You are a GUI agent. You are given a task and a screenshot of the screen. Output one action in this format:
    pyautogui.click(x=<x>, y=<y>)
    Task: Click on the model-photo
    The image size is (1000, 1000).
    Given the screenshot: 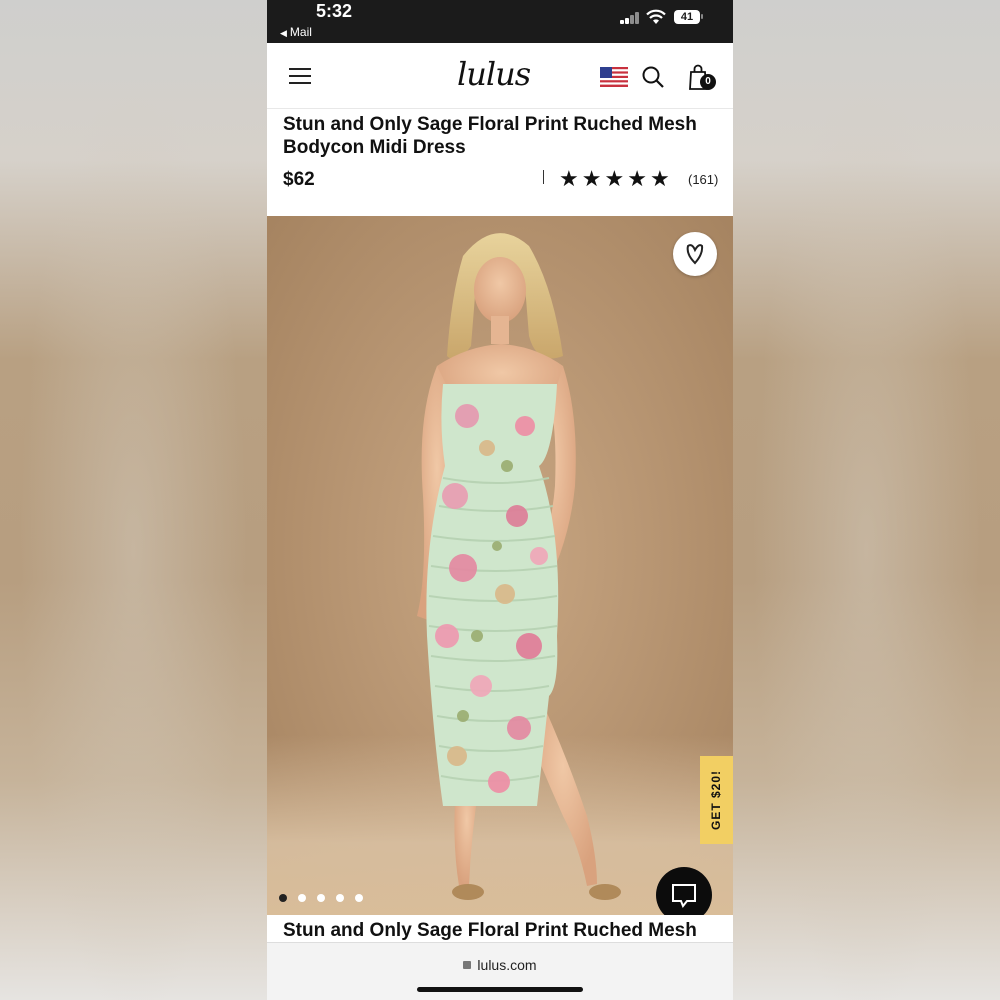 What is the action you would take?
    pyautogui.click(x=519, y=566)
    